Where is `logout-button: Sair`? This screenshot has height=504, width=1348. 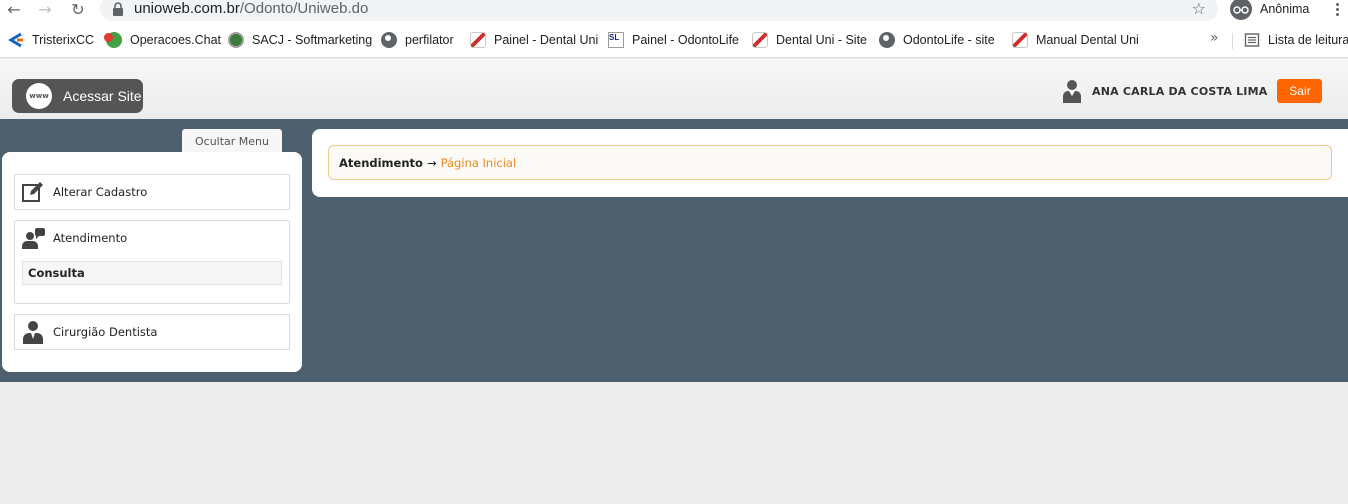
logout-button: Sair is located at coordinates (1300, 91).